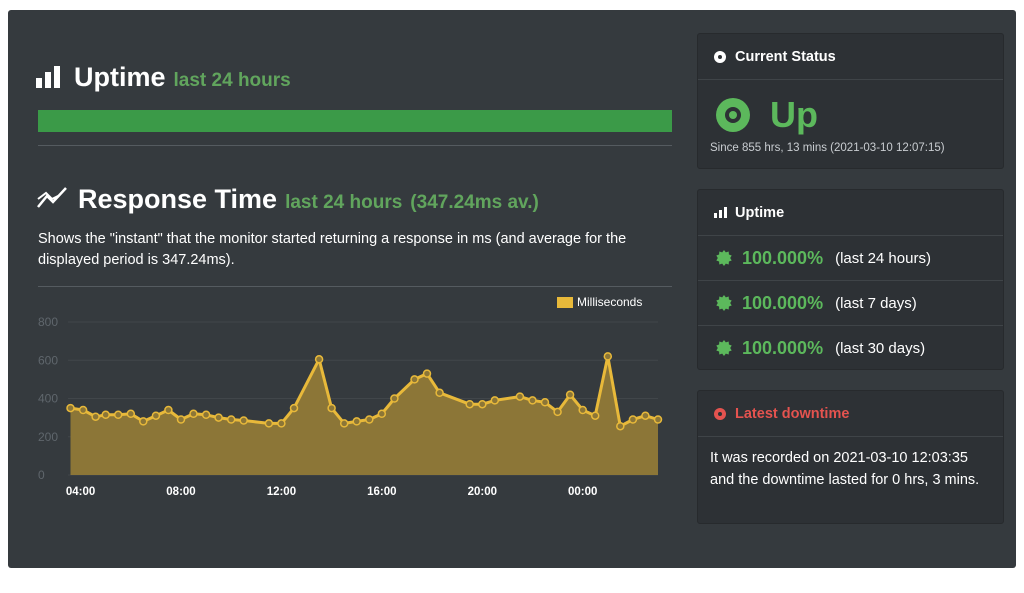  Describe the element at coordinates (785, 56) in the screenshot. I see `current-status-title: Current Status` at that location.